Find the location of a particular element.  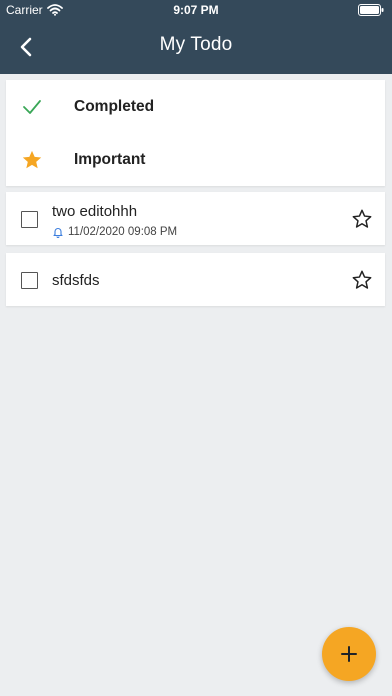

task-item: sfdsfds is located at coordinates (195, 279).